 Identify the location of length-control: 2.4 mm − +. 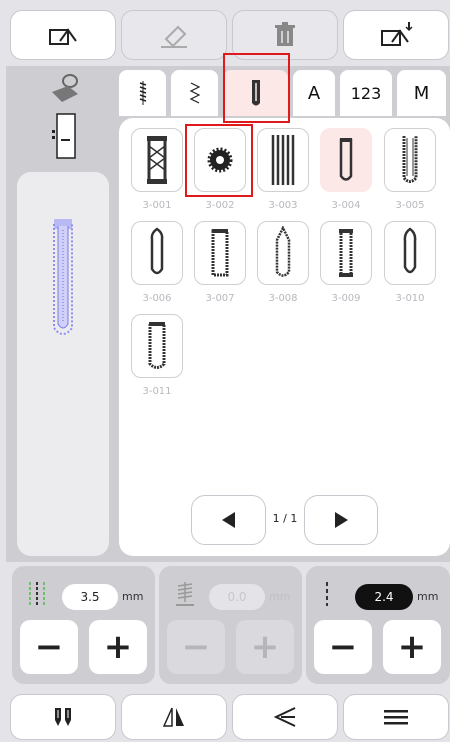
(378, 625).